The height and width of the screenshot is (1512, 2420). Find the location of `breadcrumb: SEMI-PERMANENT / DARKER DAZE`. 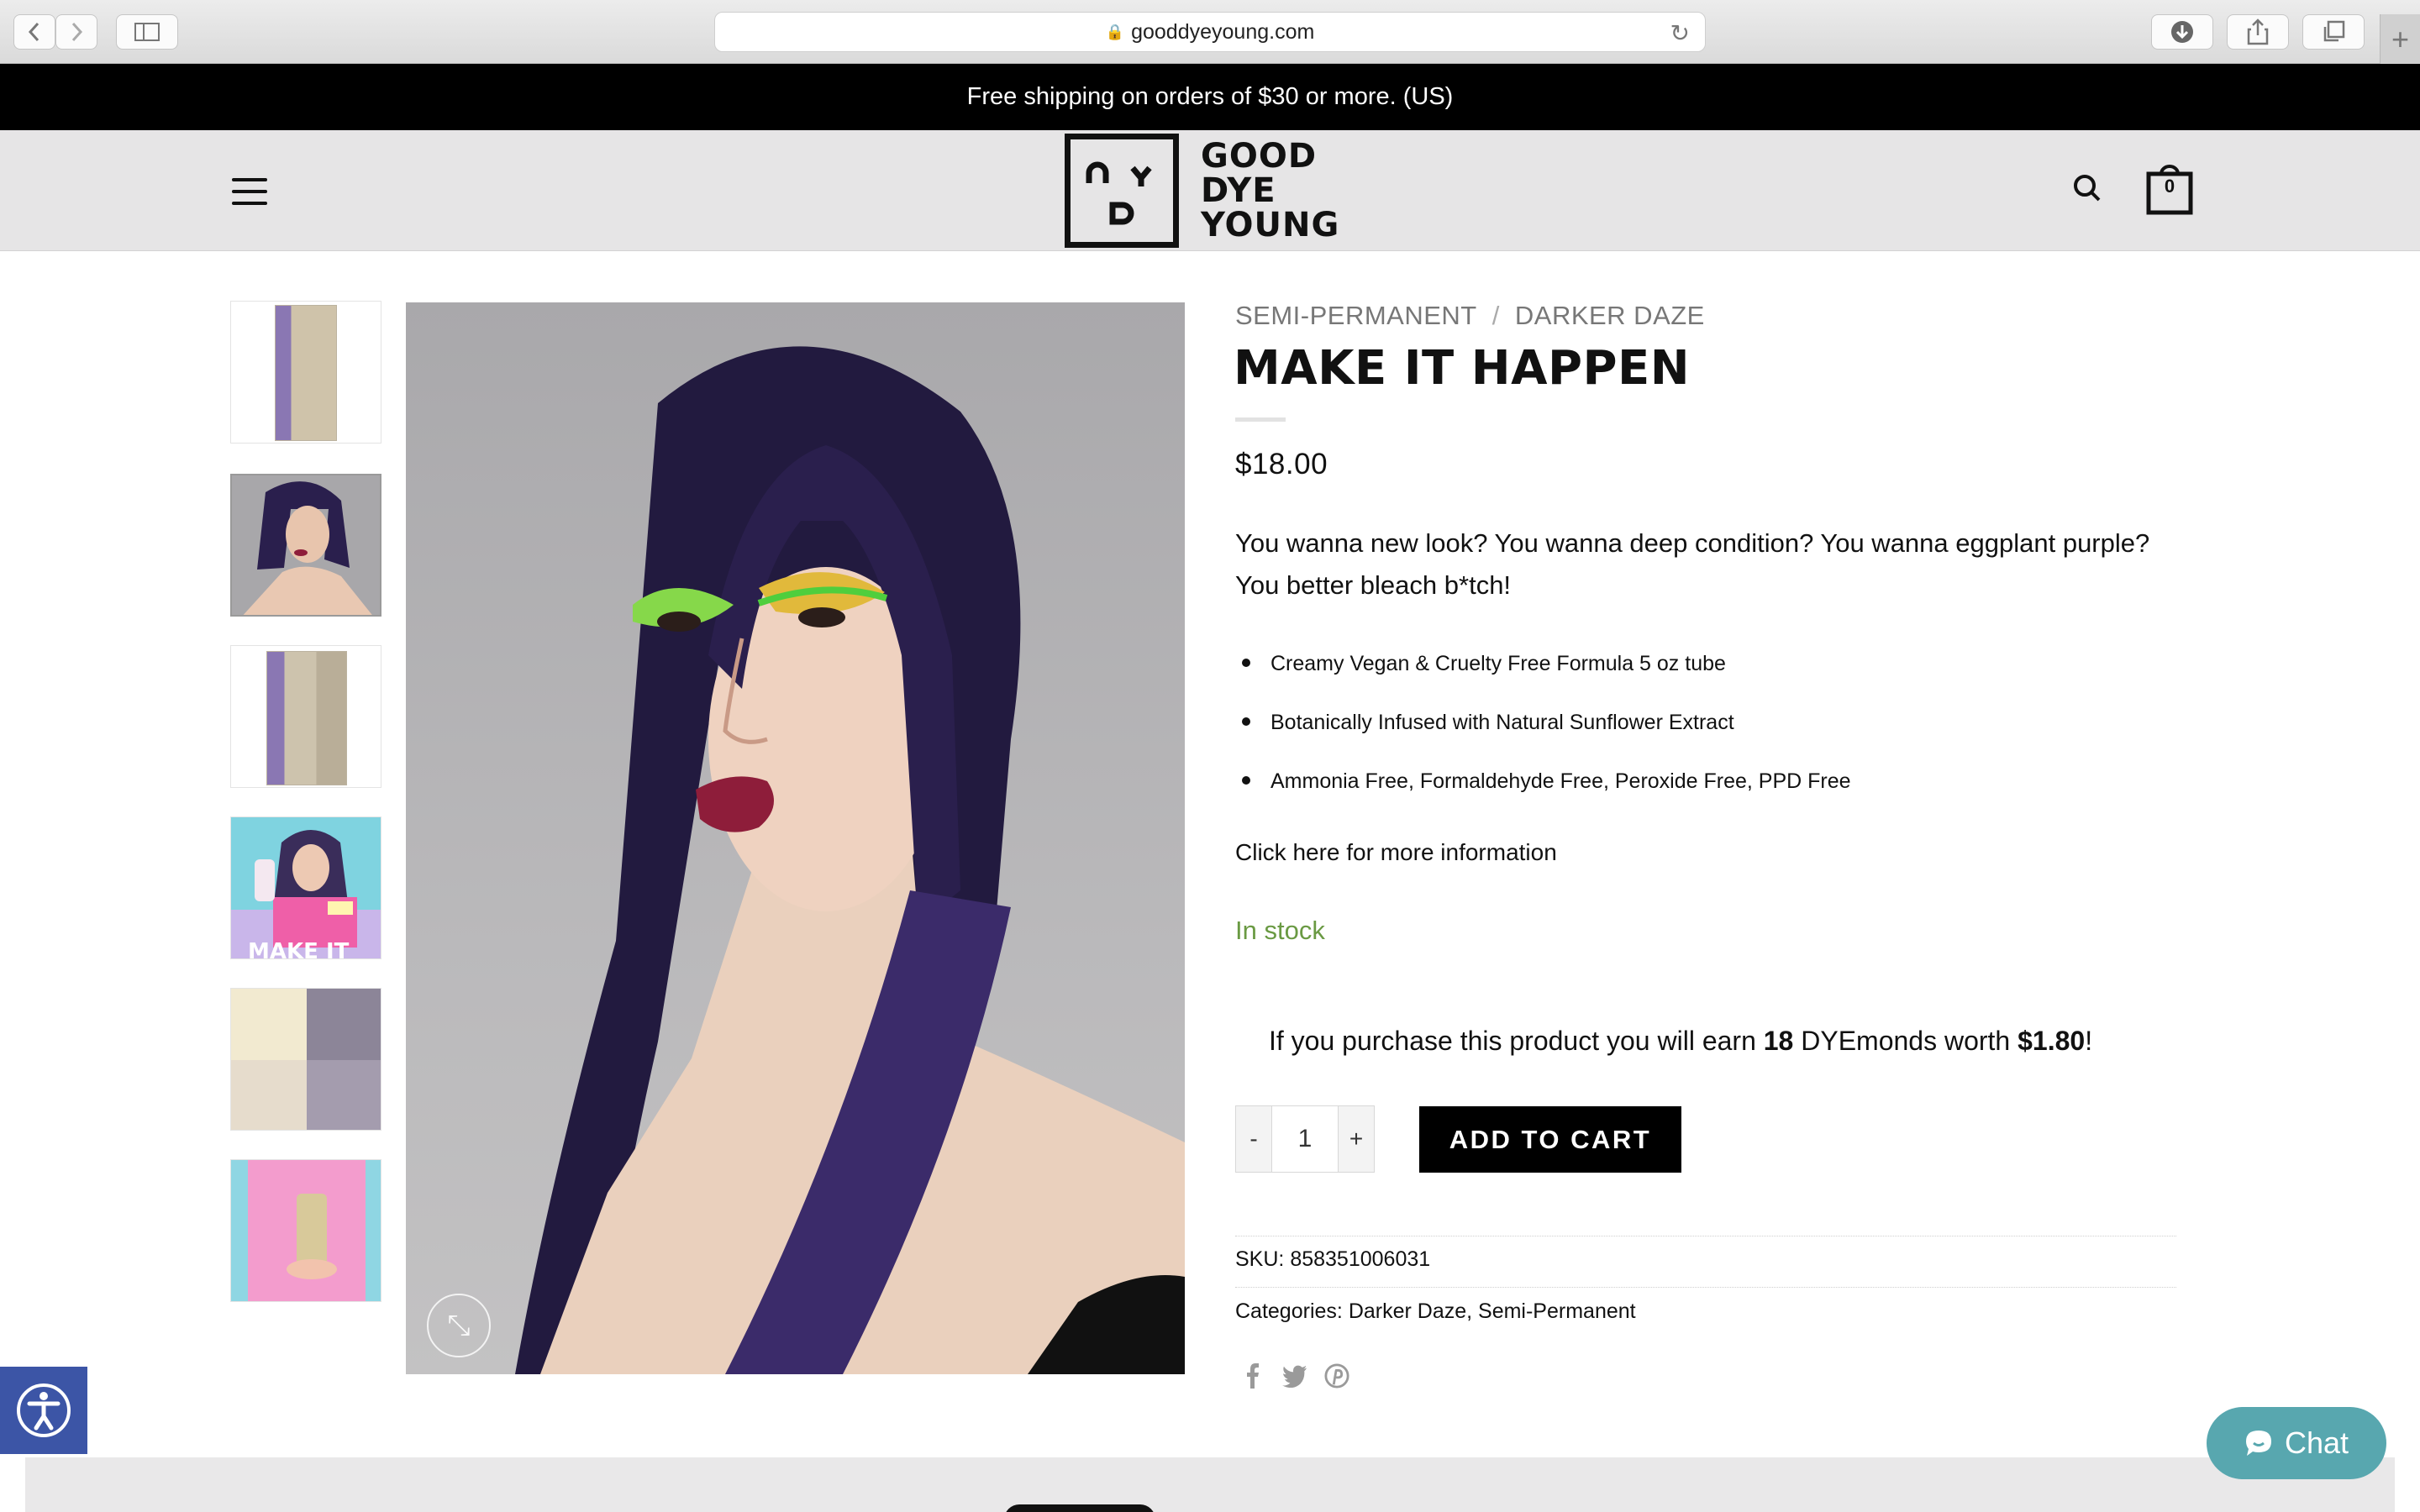

breadcrumb: SEMI-PERMANENT / DARKER DAZE is located at coordinates (1470, 316).